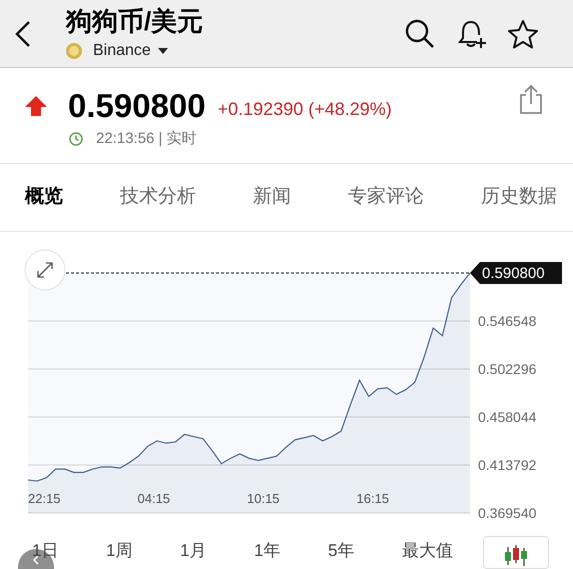 Image resolution: width=573 pixels, height=569 pixels. What do you see at coordinates (472, 33) in the screenshot?
I see `bell-plus-icon` at bounding box center [472, 33].